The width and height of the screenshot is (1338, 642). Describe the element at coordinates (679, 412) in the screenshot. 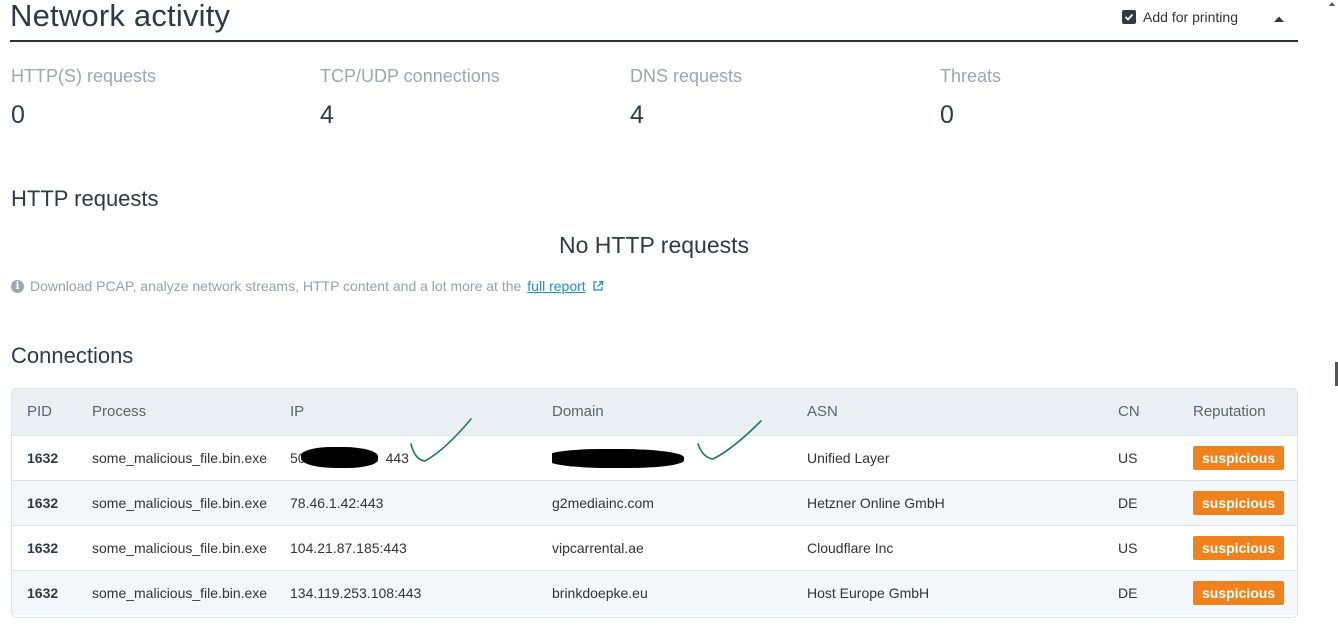

I see `column-header-domain: Domain` at that location.